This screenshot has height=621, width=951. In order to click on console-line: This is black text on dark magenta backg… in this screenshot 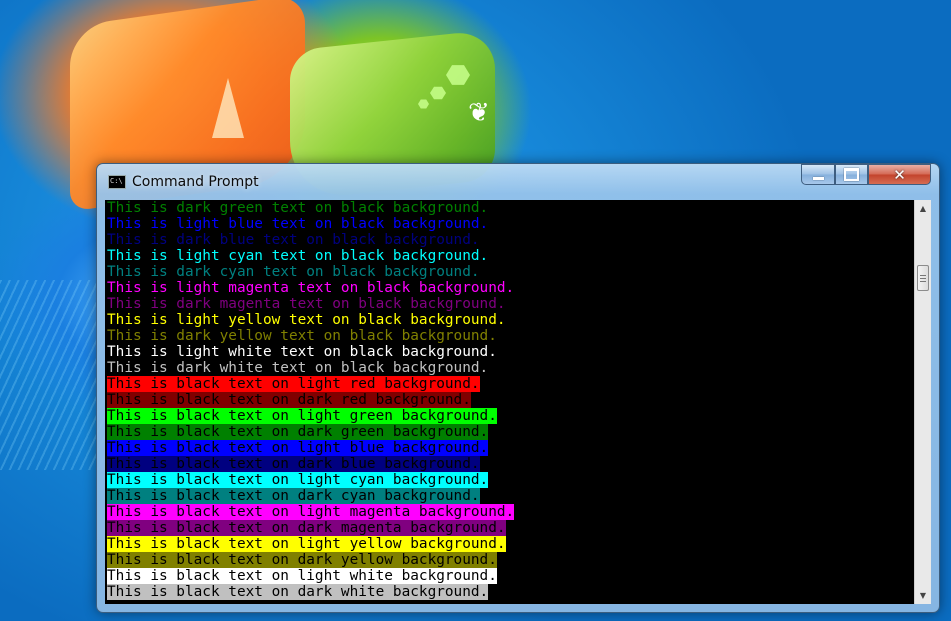, I will do `click(306, 528)`.